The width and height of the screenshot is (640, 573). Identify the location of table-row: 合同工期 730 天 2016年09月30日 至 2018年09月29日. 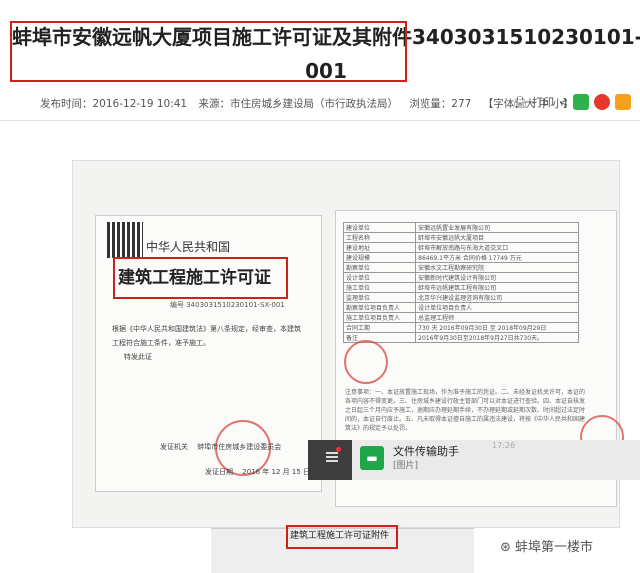
(460, 327).